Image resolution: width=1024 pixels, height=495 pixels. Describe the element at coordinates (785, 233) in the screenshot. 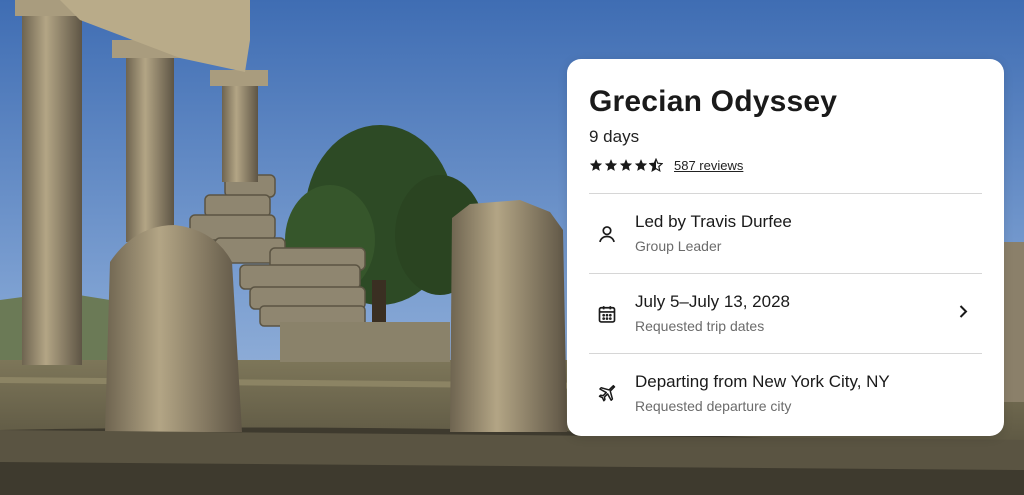

I see `detail-row-leader: Led by Travis Durfee Group Leader` at that location.